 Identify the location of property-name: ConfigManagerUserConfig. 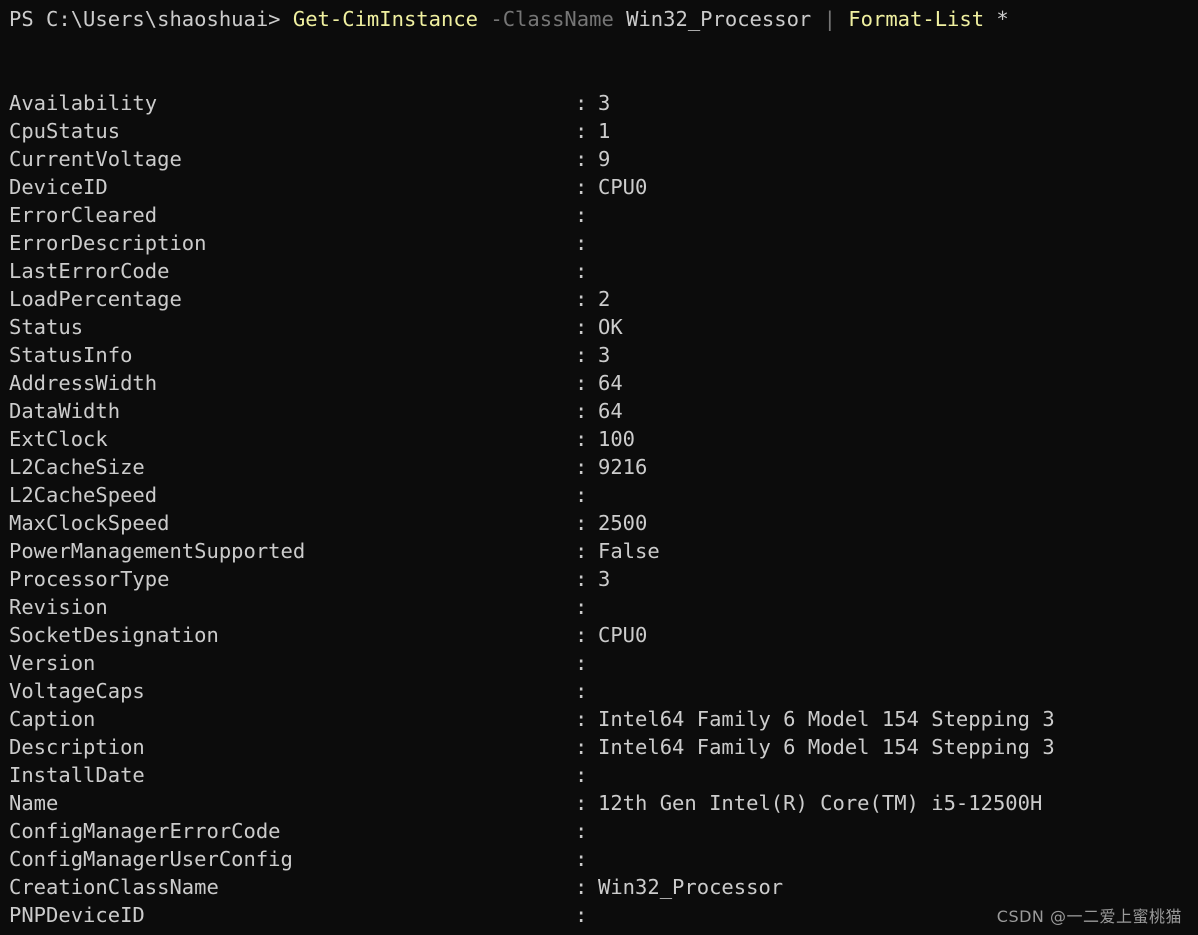
(151, 859).